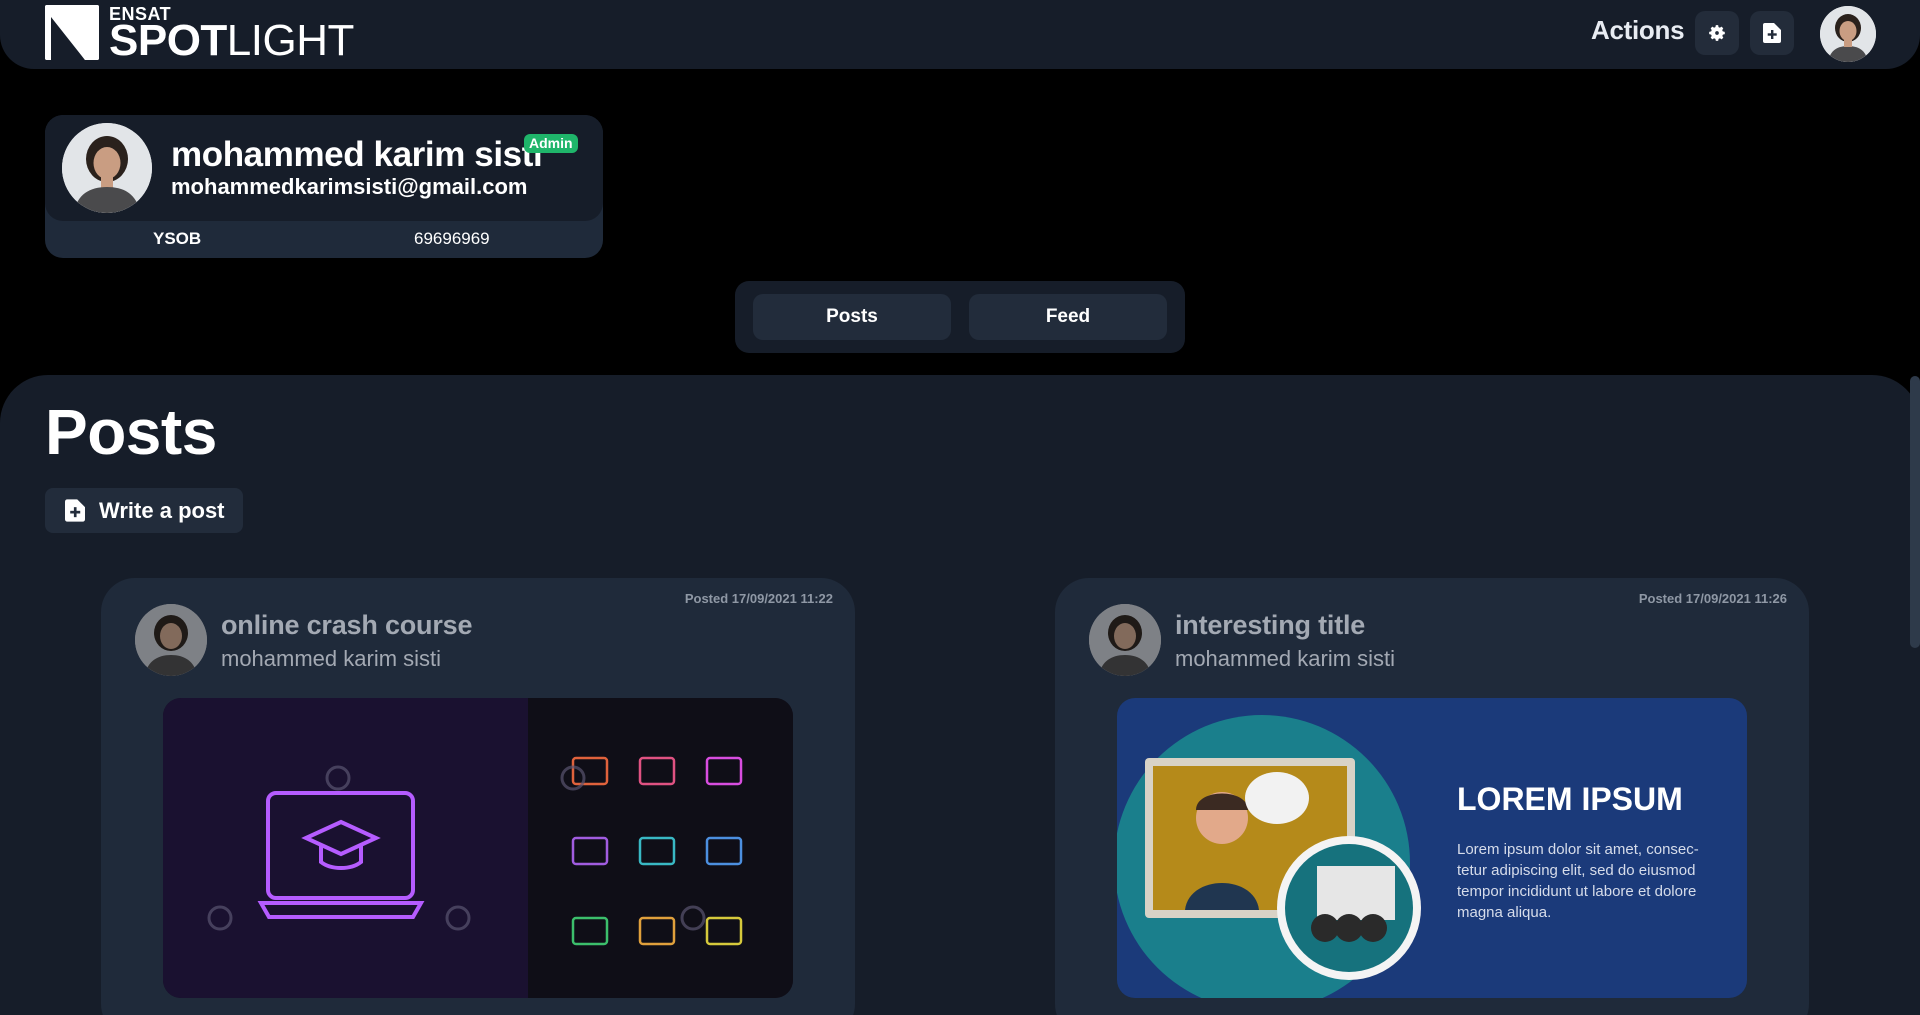 Image resolution: width=1920 pixels, height=1015 pixels. I want to click on profile-stat-phone: 69696969, so click(452, 238).